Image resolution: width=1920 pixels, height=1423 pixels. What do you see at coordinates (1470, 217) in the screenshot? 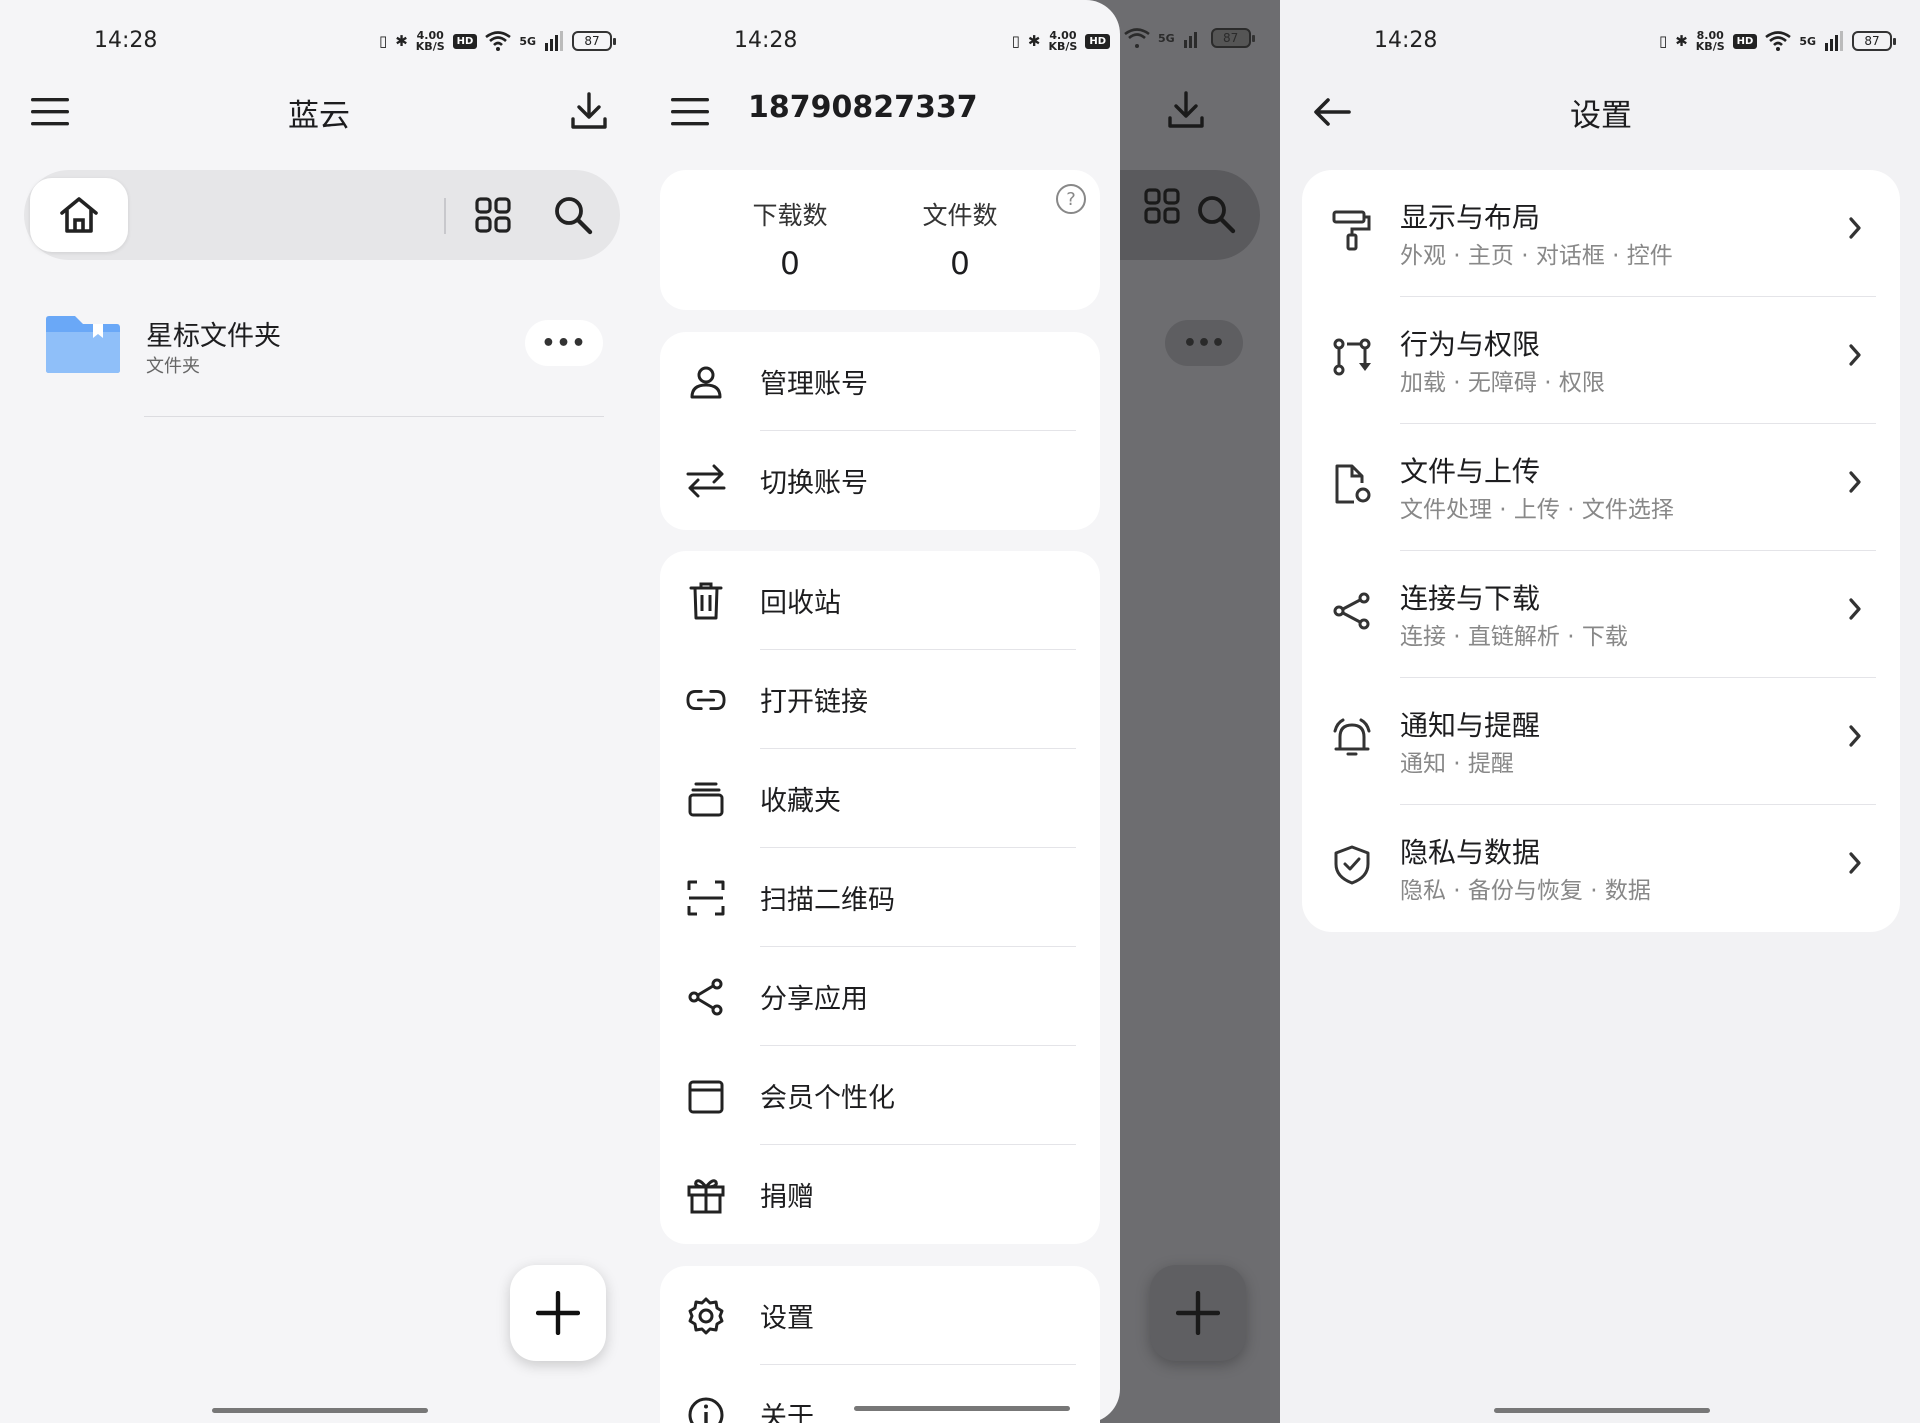
I see `settings-item-title: 显示与布局` at bounding box center [1470, 217].